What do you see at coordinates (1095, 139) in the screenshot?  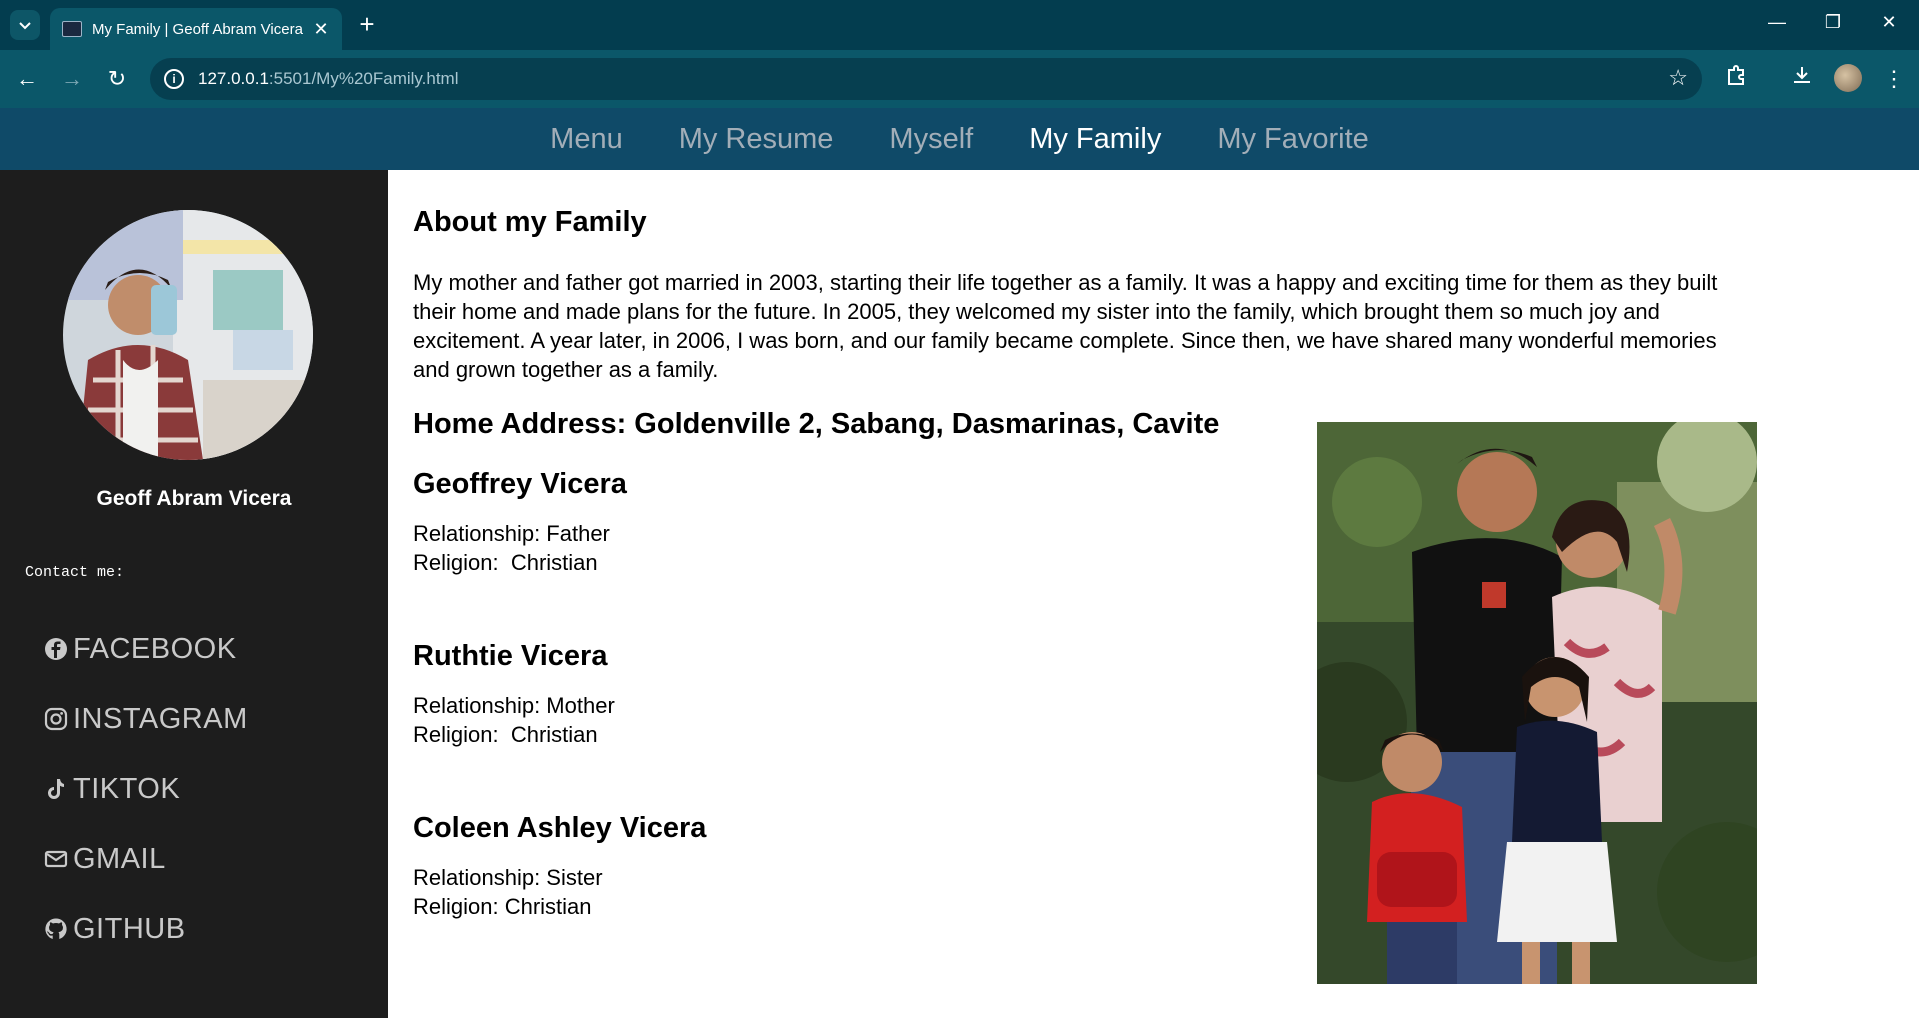 I see `nav-my-family: My Family` at bounding box center [1095, 139].